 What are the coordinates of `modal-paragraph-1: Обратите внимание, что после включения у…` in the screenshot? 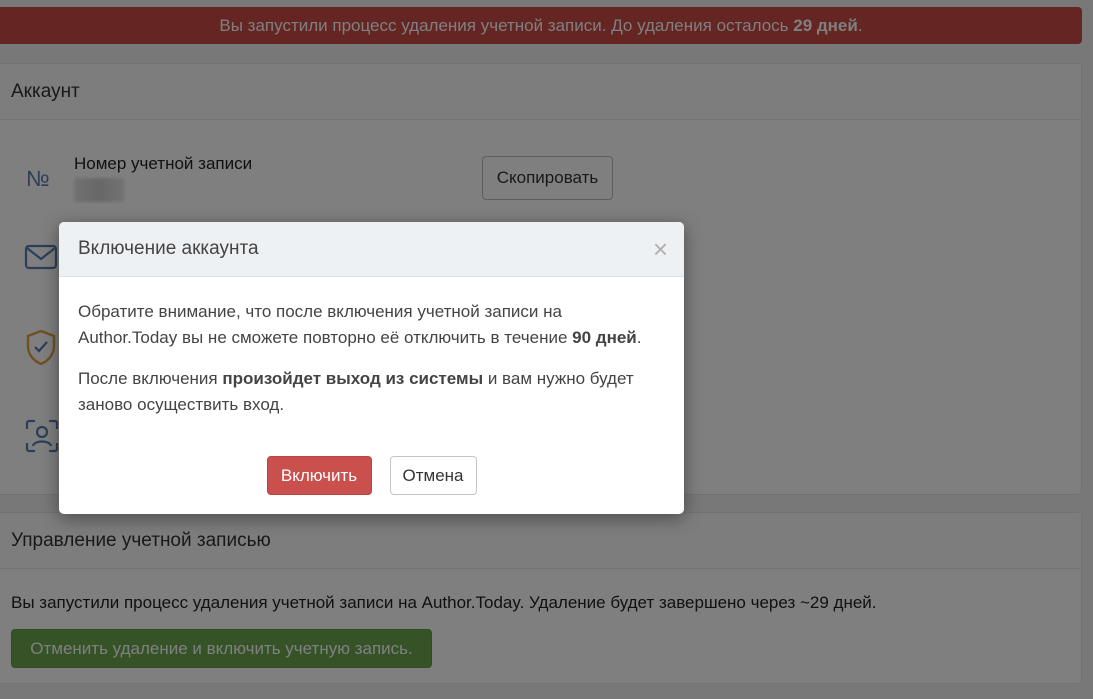 It's located at (360, 324).